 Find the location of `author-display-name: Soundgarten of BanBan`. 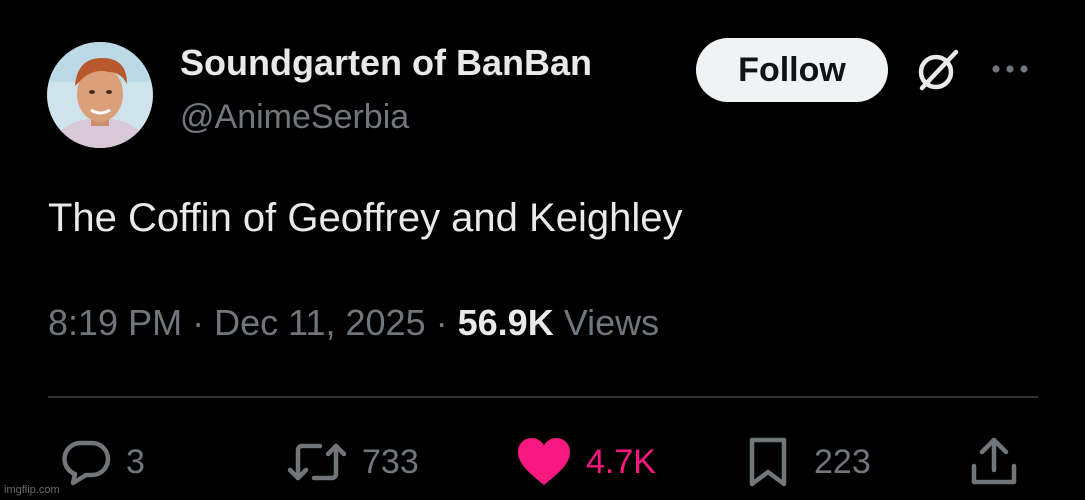

author-display-name: Soundgarten of BanBan is located at coordinates (386, 63).